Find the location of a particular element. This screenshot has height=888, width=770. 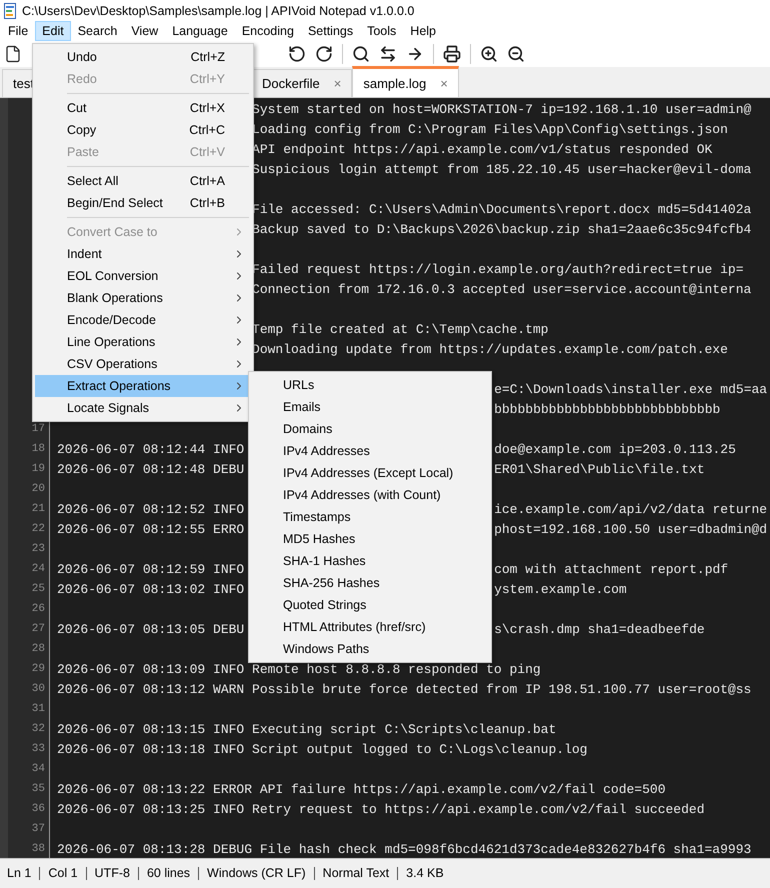

menu-item: Select All Ctrl+A is located at coordinates (143, 181).